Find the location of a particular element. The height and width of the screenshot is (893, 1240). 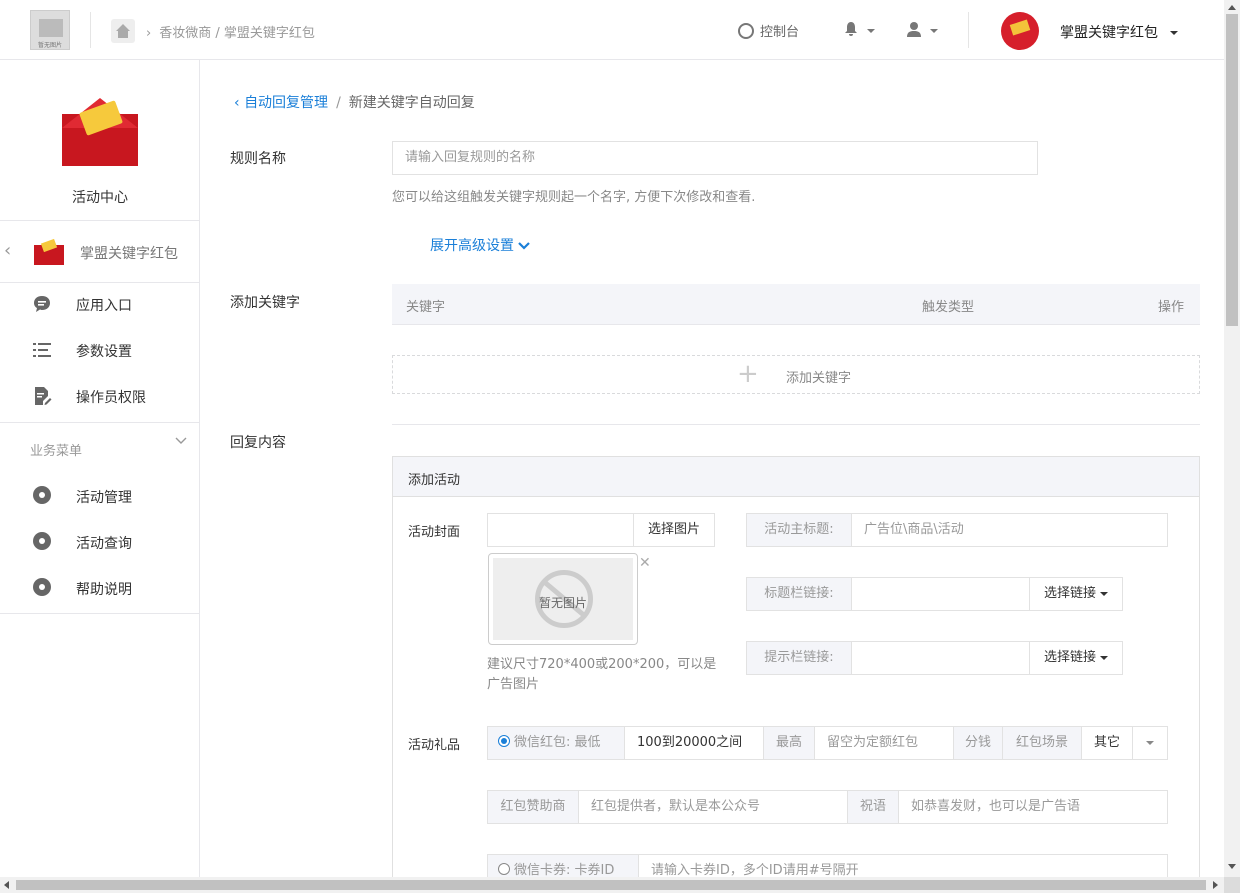

business-menu-header: 业务菜单 is located at coordinates (56, 449).